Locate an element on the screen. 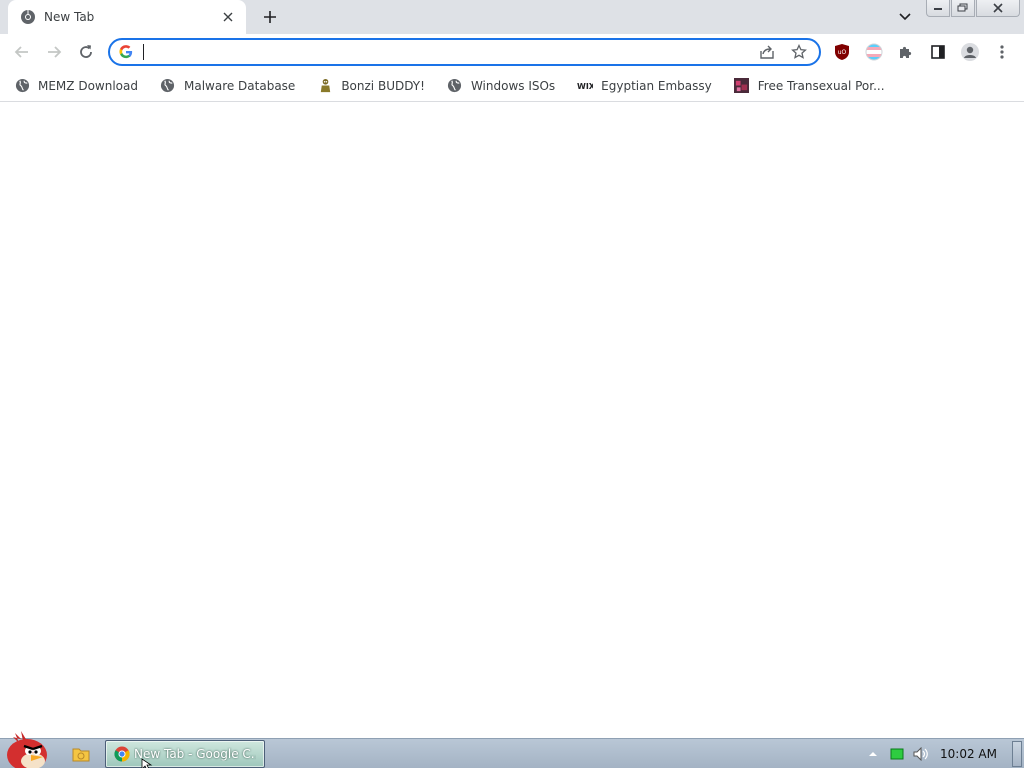  bookmark-windows-isos: Windows ISOs is located at coordinates (502, 86).